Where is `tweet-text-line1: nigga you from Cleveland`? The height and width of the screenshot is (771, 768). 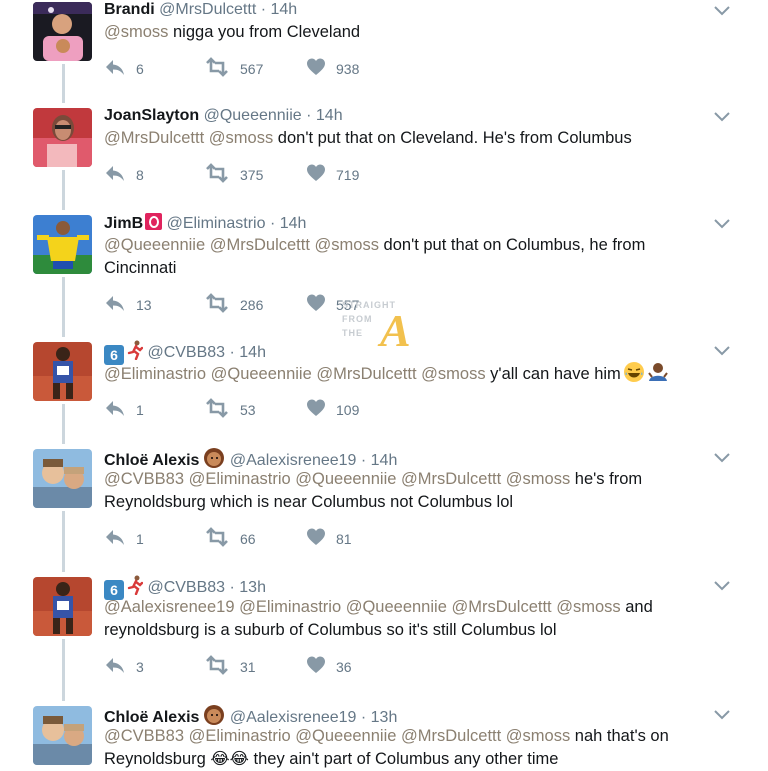
tweet-text-line1: nigga you from Cleveland is located at coordinates (264, 32).